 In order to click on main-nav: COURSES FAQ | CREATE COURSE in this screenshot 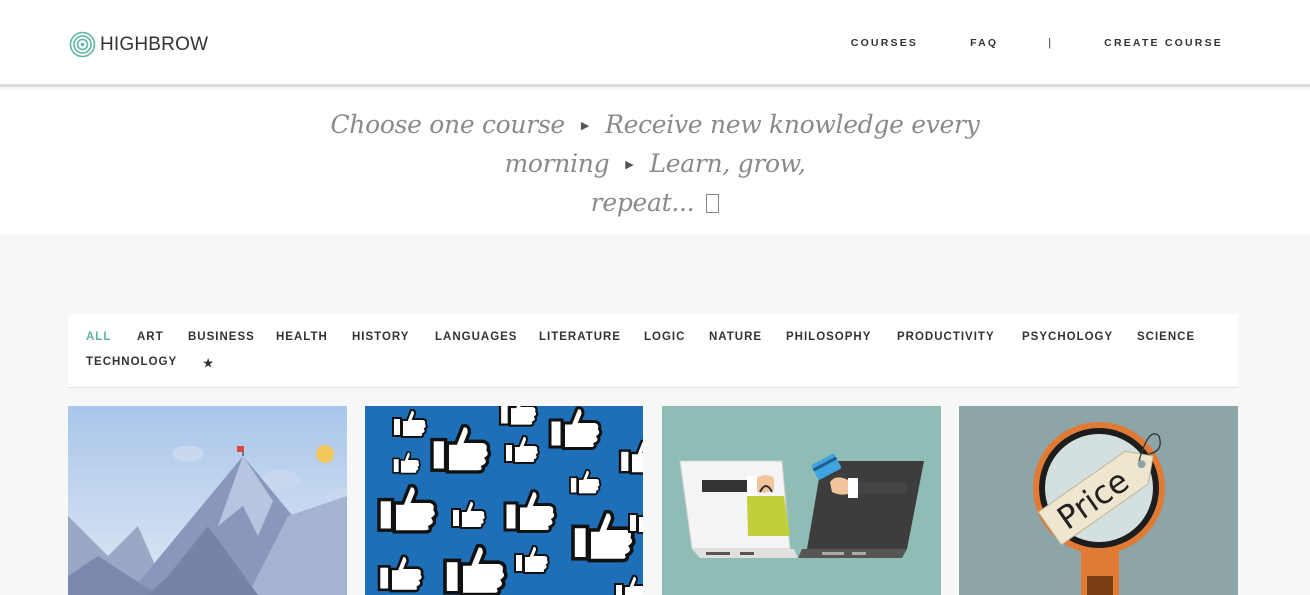, I will do `click(1037, 43)`.